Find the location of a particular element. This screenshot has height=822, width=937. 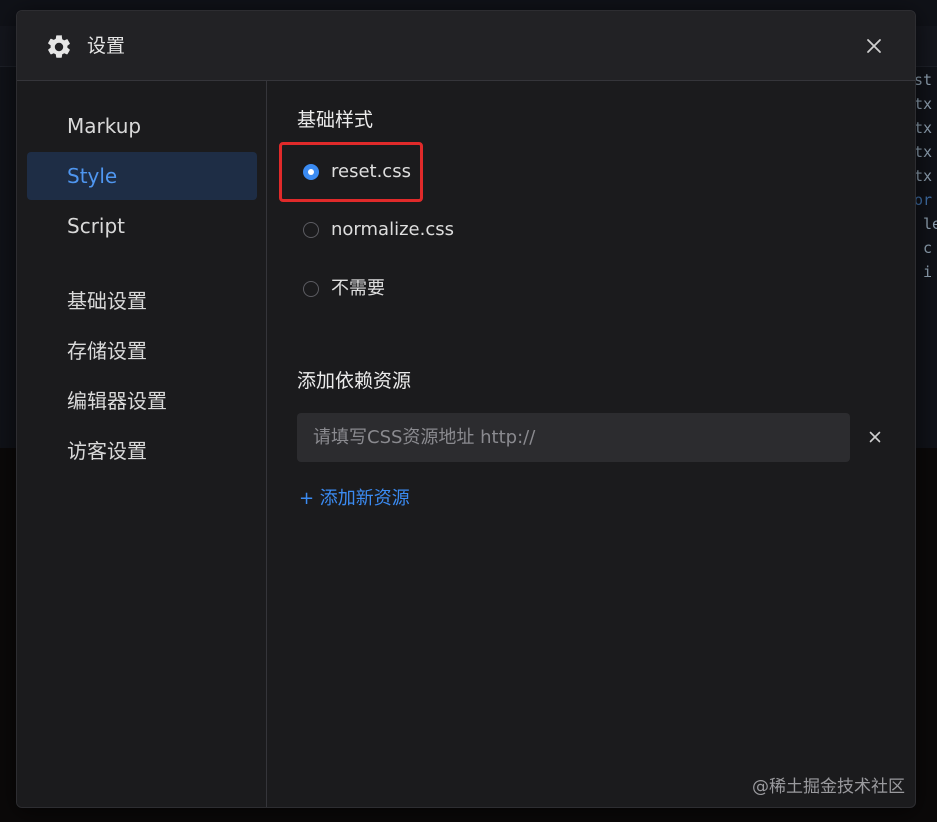

sidebar-item-label: 访客设置 is located at coordinates (107, 451).